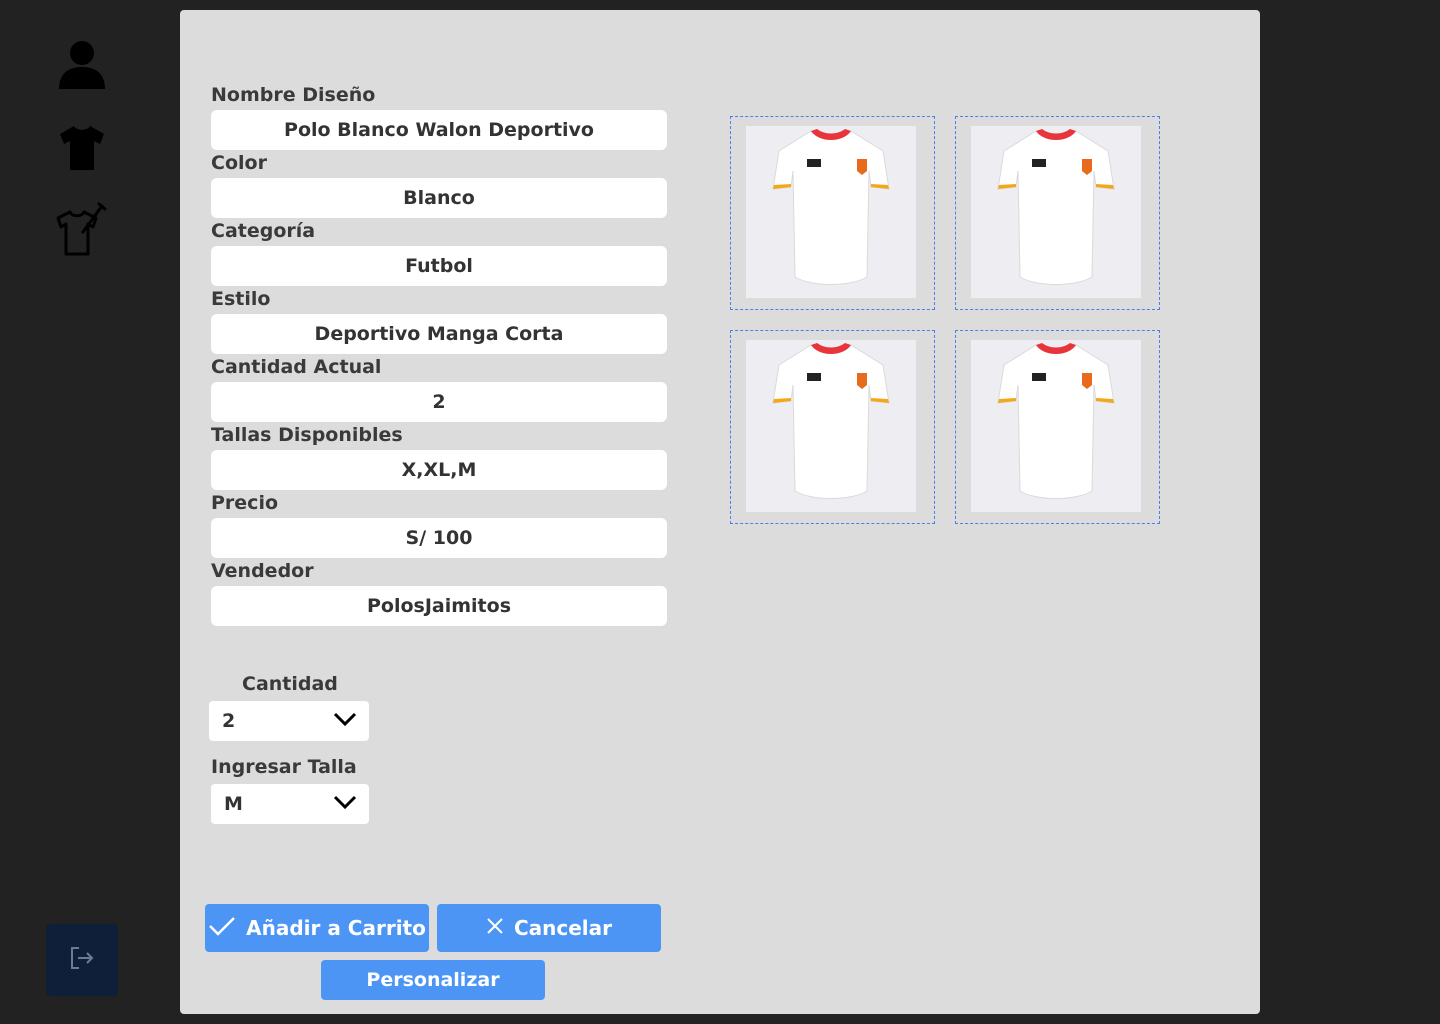 Image resolution: width=1440 pixels, height=1024 pixels. I want to click on field-value: Polo Blanco Walon Deportivo, so click(439, 130).